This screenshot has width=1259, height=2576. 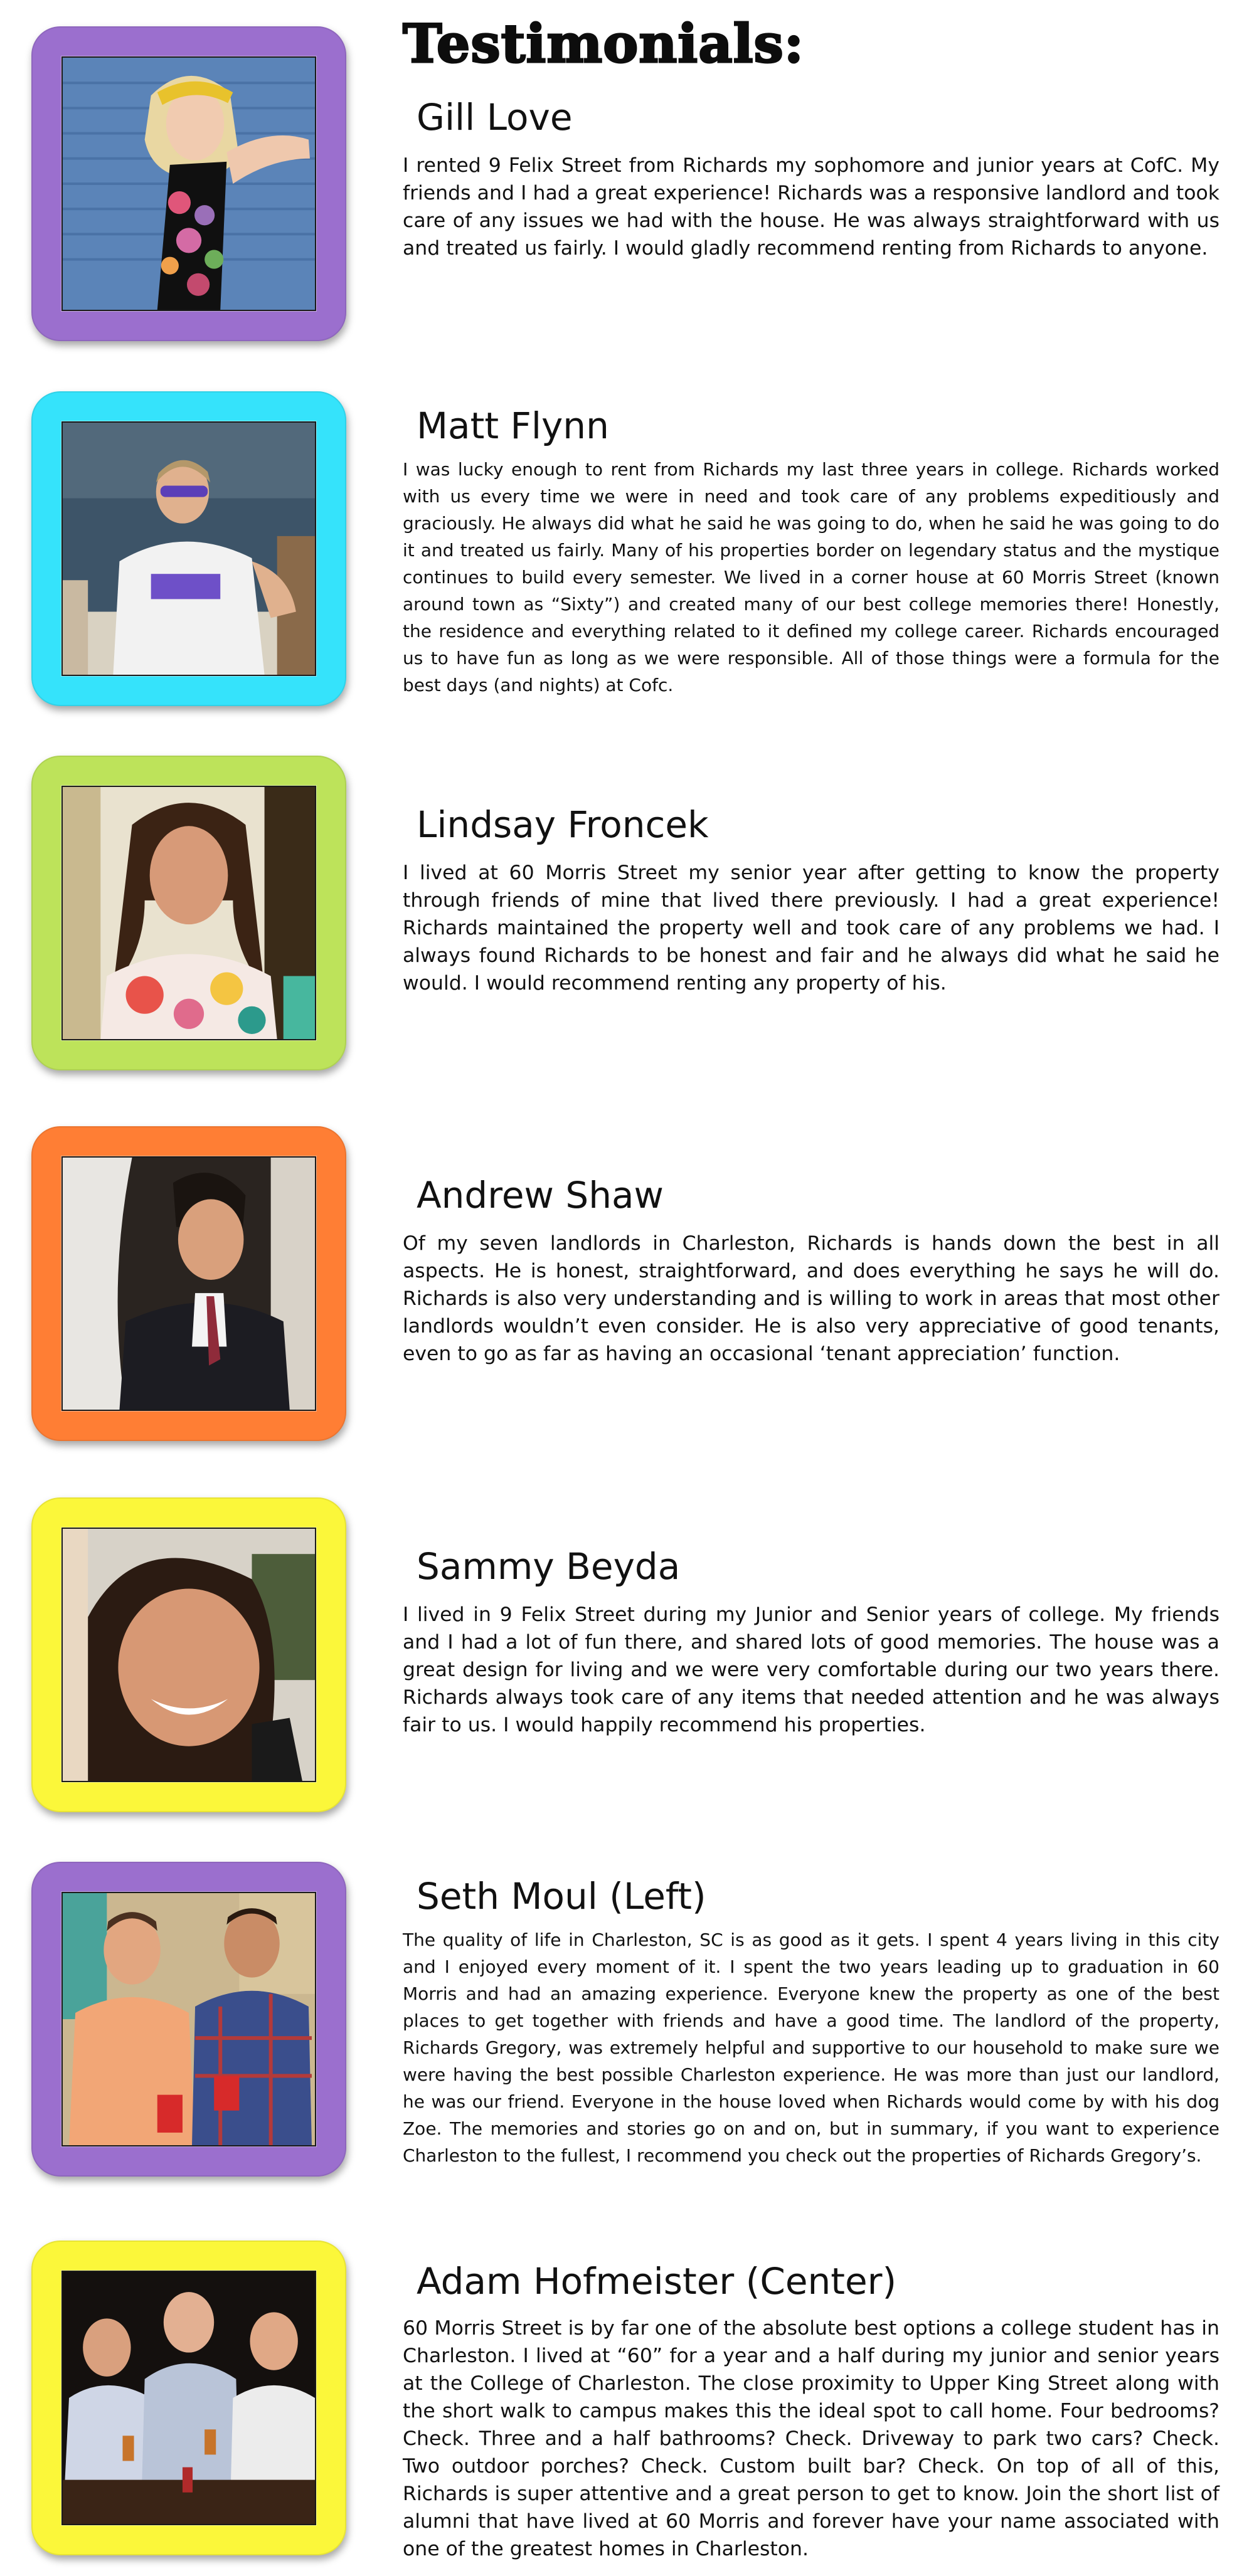 What do you see at coordinates (563, 824) in the screenshot?
I see `testimonial-name: Lindsay Froncek` at bounding box center [563, 824].